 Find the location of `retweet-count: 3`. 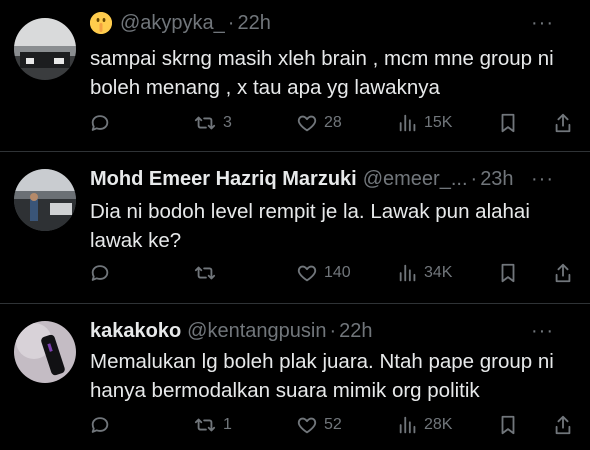

retweet-count: 3 is located at coordinates (227, 122).